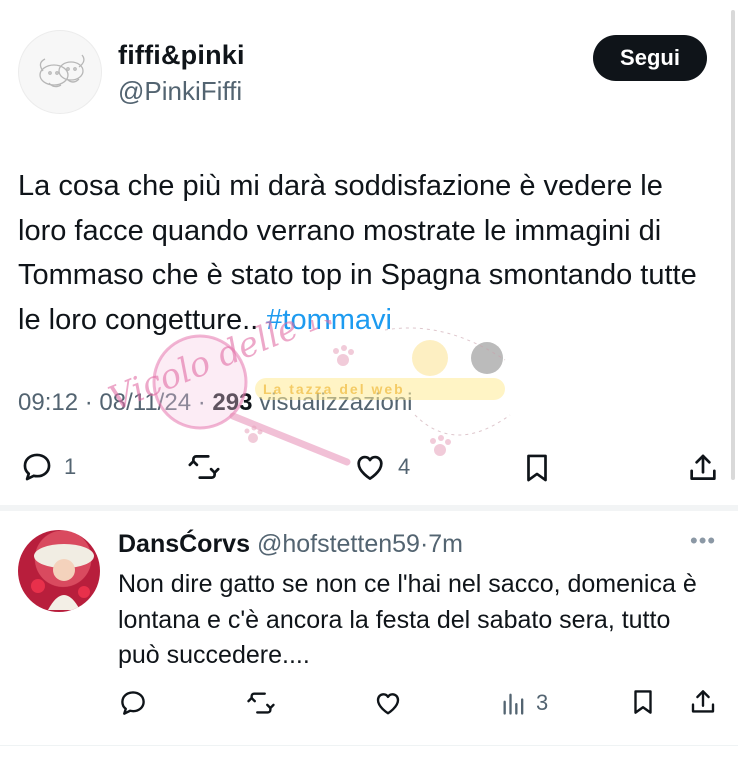  What do you see at coordinates (48, 402) in the screenshot?
I see `tweet-time: 09:12` at bounding box center [48, 402].